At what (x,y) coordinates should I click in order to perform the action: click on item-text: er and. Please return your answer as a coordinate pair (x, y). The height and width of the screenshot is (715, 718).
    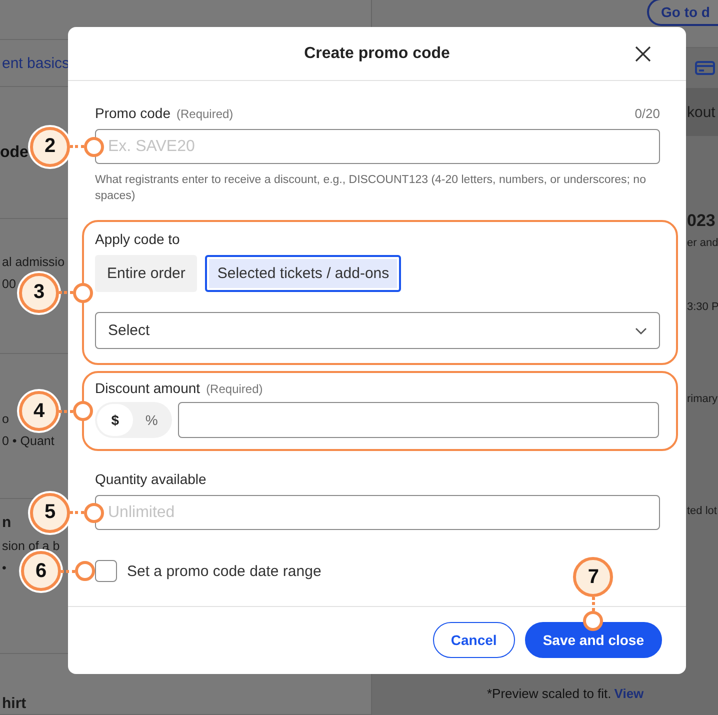
    Looking at the image, I should click on (702, 243).